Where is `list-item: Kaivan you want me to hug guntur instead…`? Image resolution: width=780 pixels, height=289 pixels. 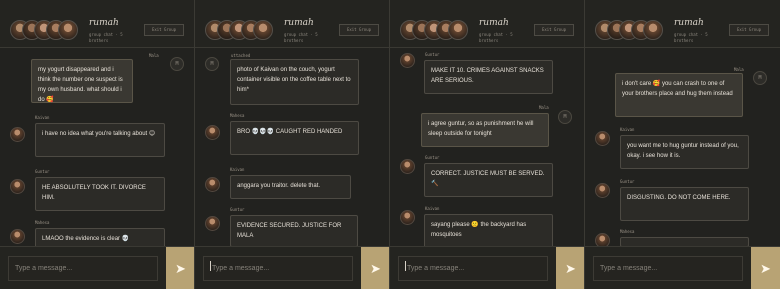 list-item: Kaivan you want me to hug guntur instead… is located at coordinates (675, 150).